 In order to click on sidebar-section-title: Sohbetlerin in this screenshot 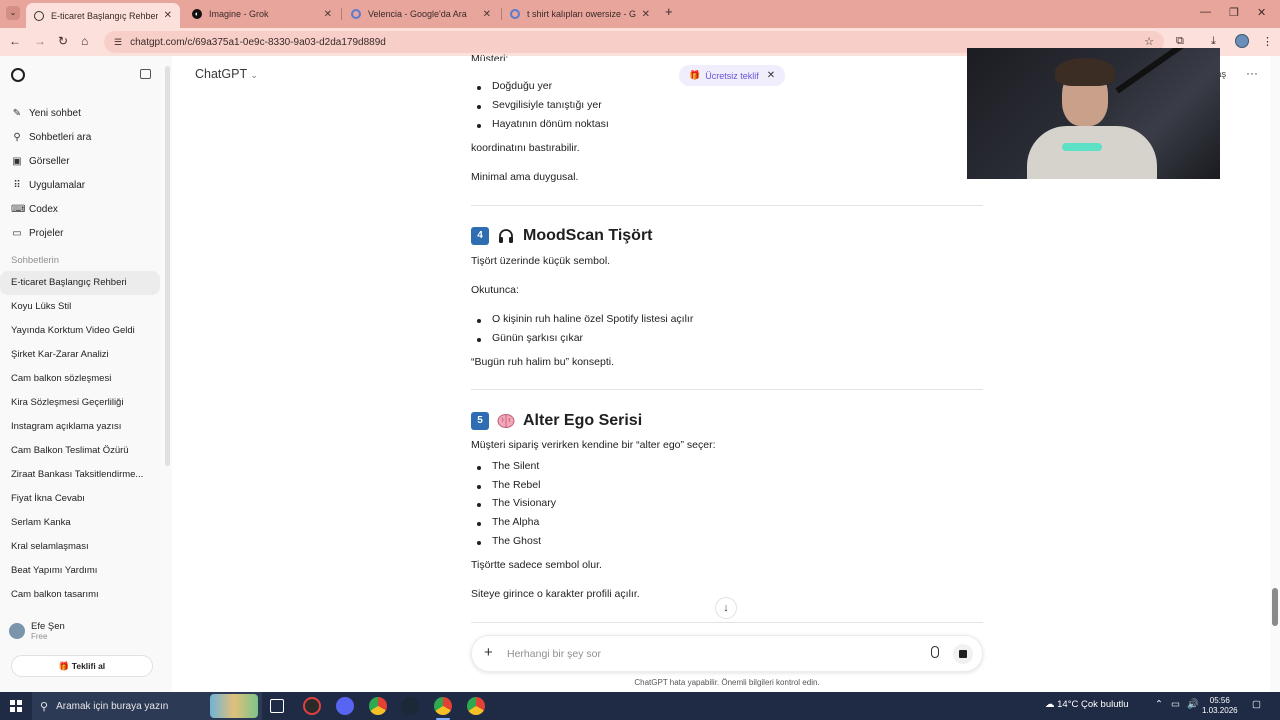, I will do `click(35, 260)`.